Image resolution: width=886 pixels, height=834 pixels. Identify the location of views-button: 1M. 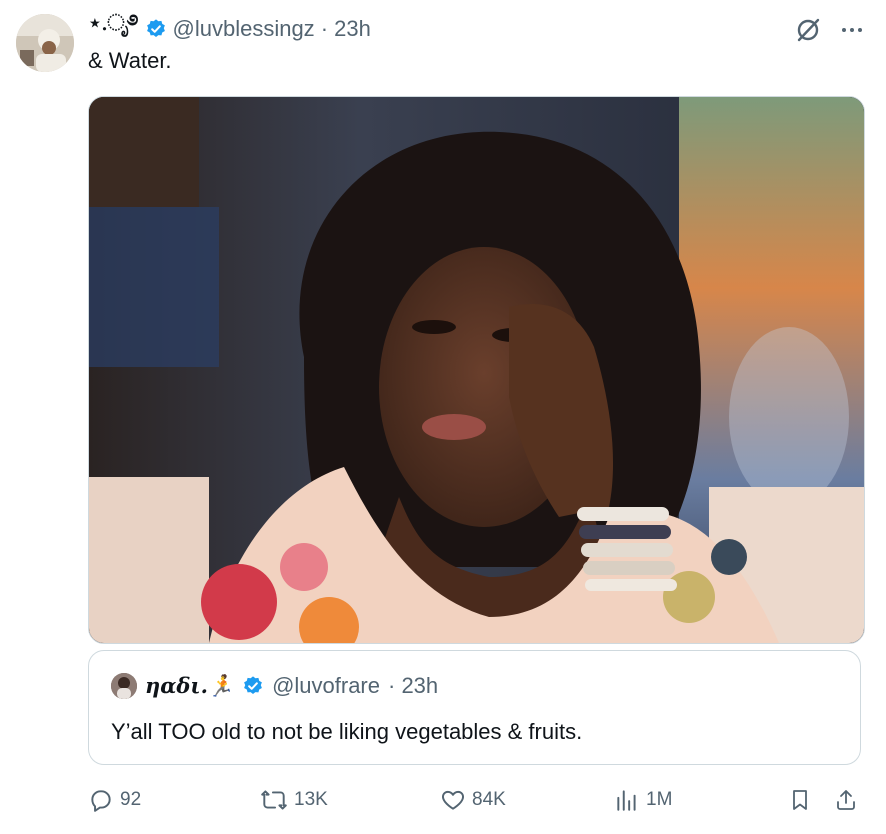
(643, 800).